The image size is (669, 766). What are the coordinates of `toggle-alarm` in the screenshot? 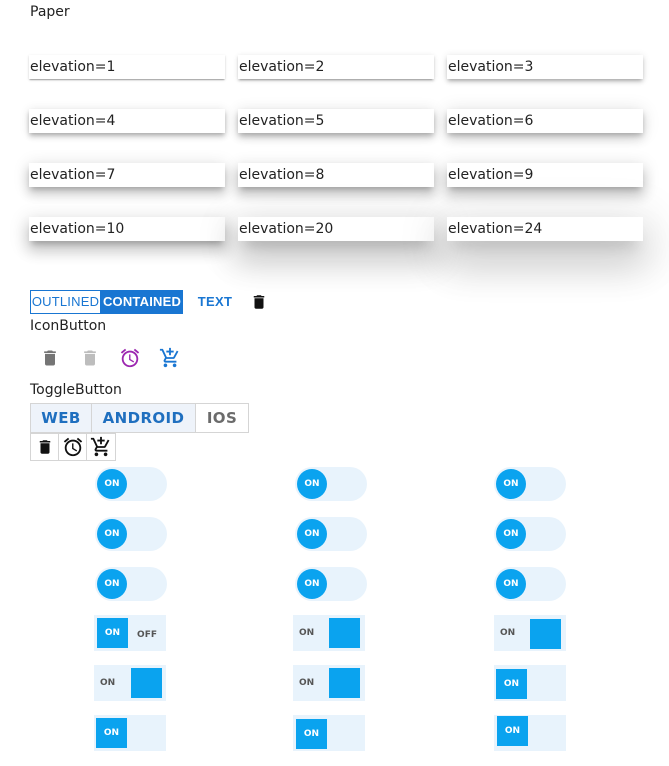 It's located at (73, 447).